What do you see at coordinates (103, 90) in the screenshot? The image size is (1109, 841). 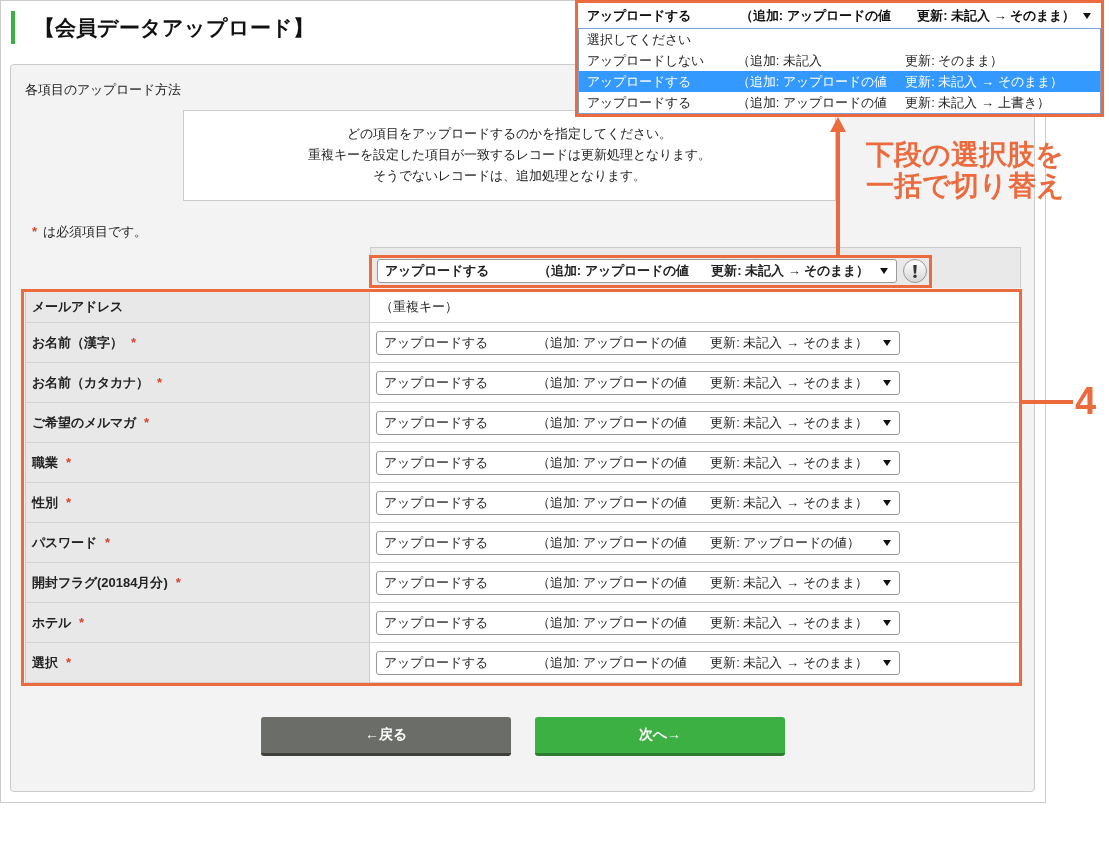 I see `section-label: 各項目のアップロード方法` at bounding box center [103, 90].